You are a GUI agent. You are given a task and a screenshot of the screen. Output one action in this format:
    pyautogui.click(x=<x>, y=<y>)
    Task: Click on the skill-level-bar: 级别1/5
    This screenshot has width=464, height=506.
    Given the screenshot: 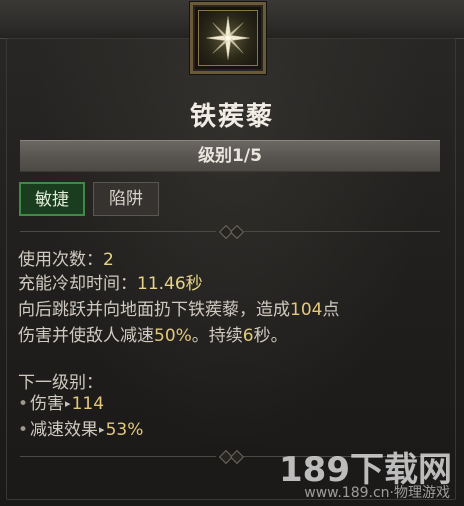 What is the action you would take?
    pyautogui.click(x=230, y=156)
    